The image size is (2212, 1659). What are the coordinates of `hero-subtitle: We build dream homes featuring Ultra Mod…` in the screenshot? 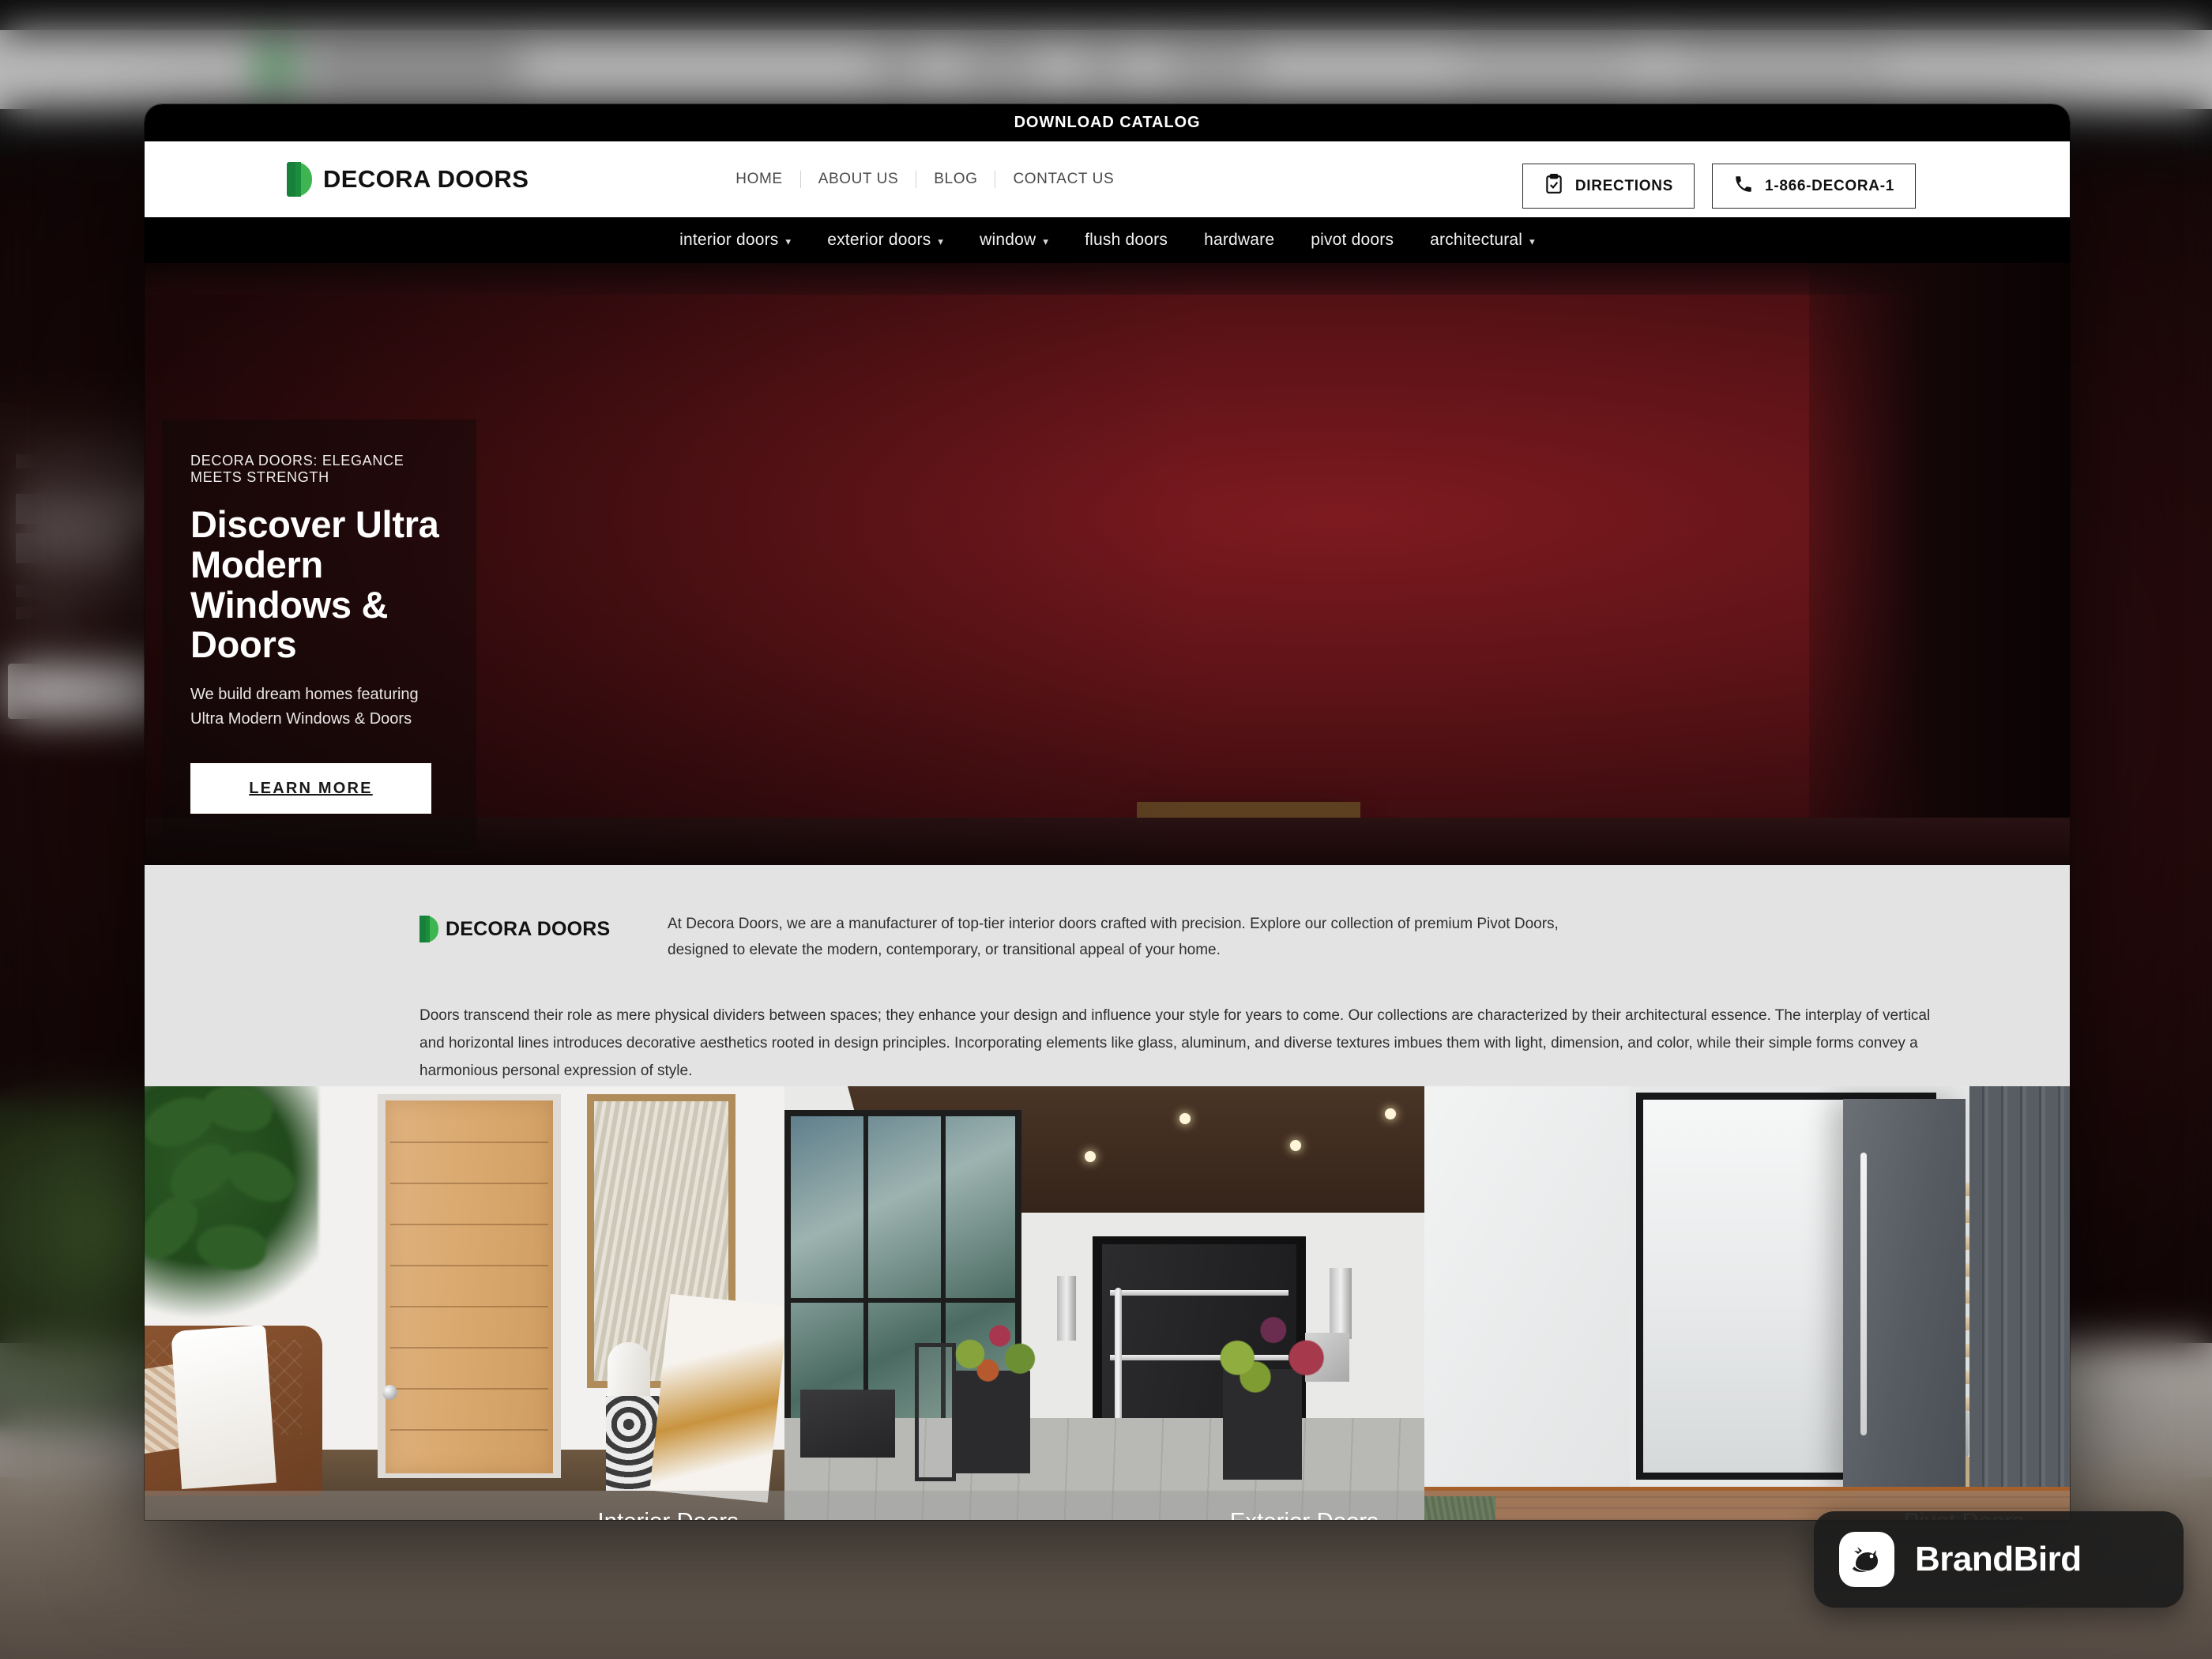 It's located at (305, 707).